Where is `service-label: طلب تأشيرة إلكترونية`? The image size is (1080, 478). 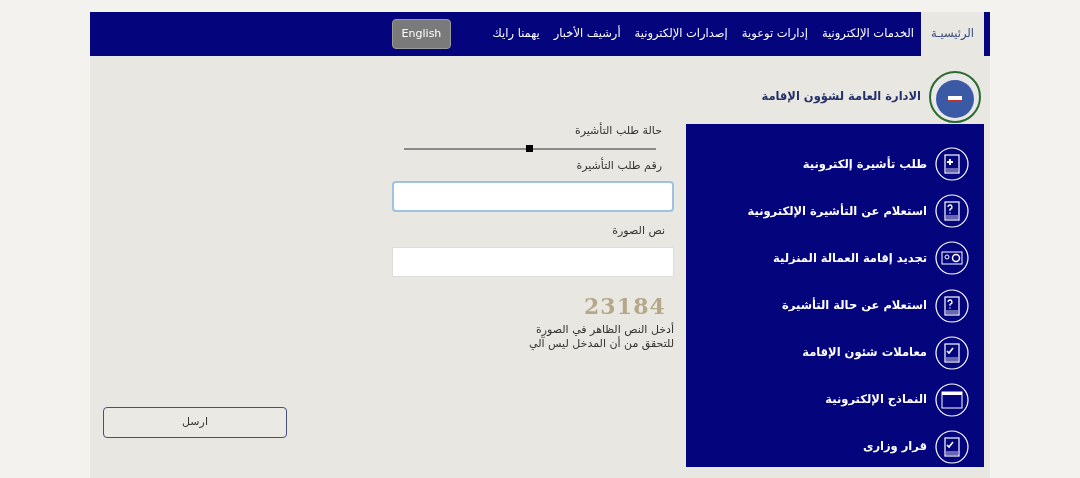 service-label: طلب تأشيرة إلكترونية is located at coordinates (864, 164).